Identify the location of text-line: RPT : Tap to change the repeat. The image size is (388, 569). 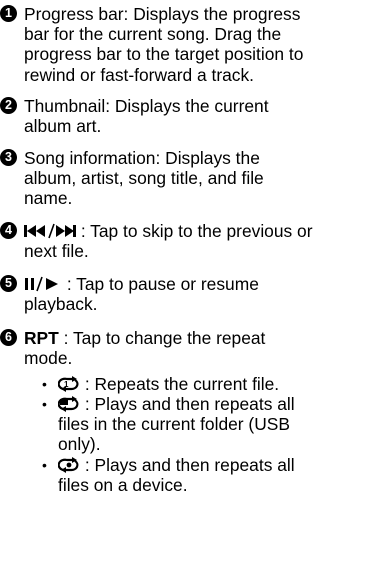
(206, 338).